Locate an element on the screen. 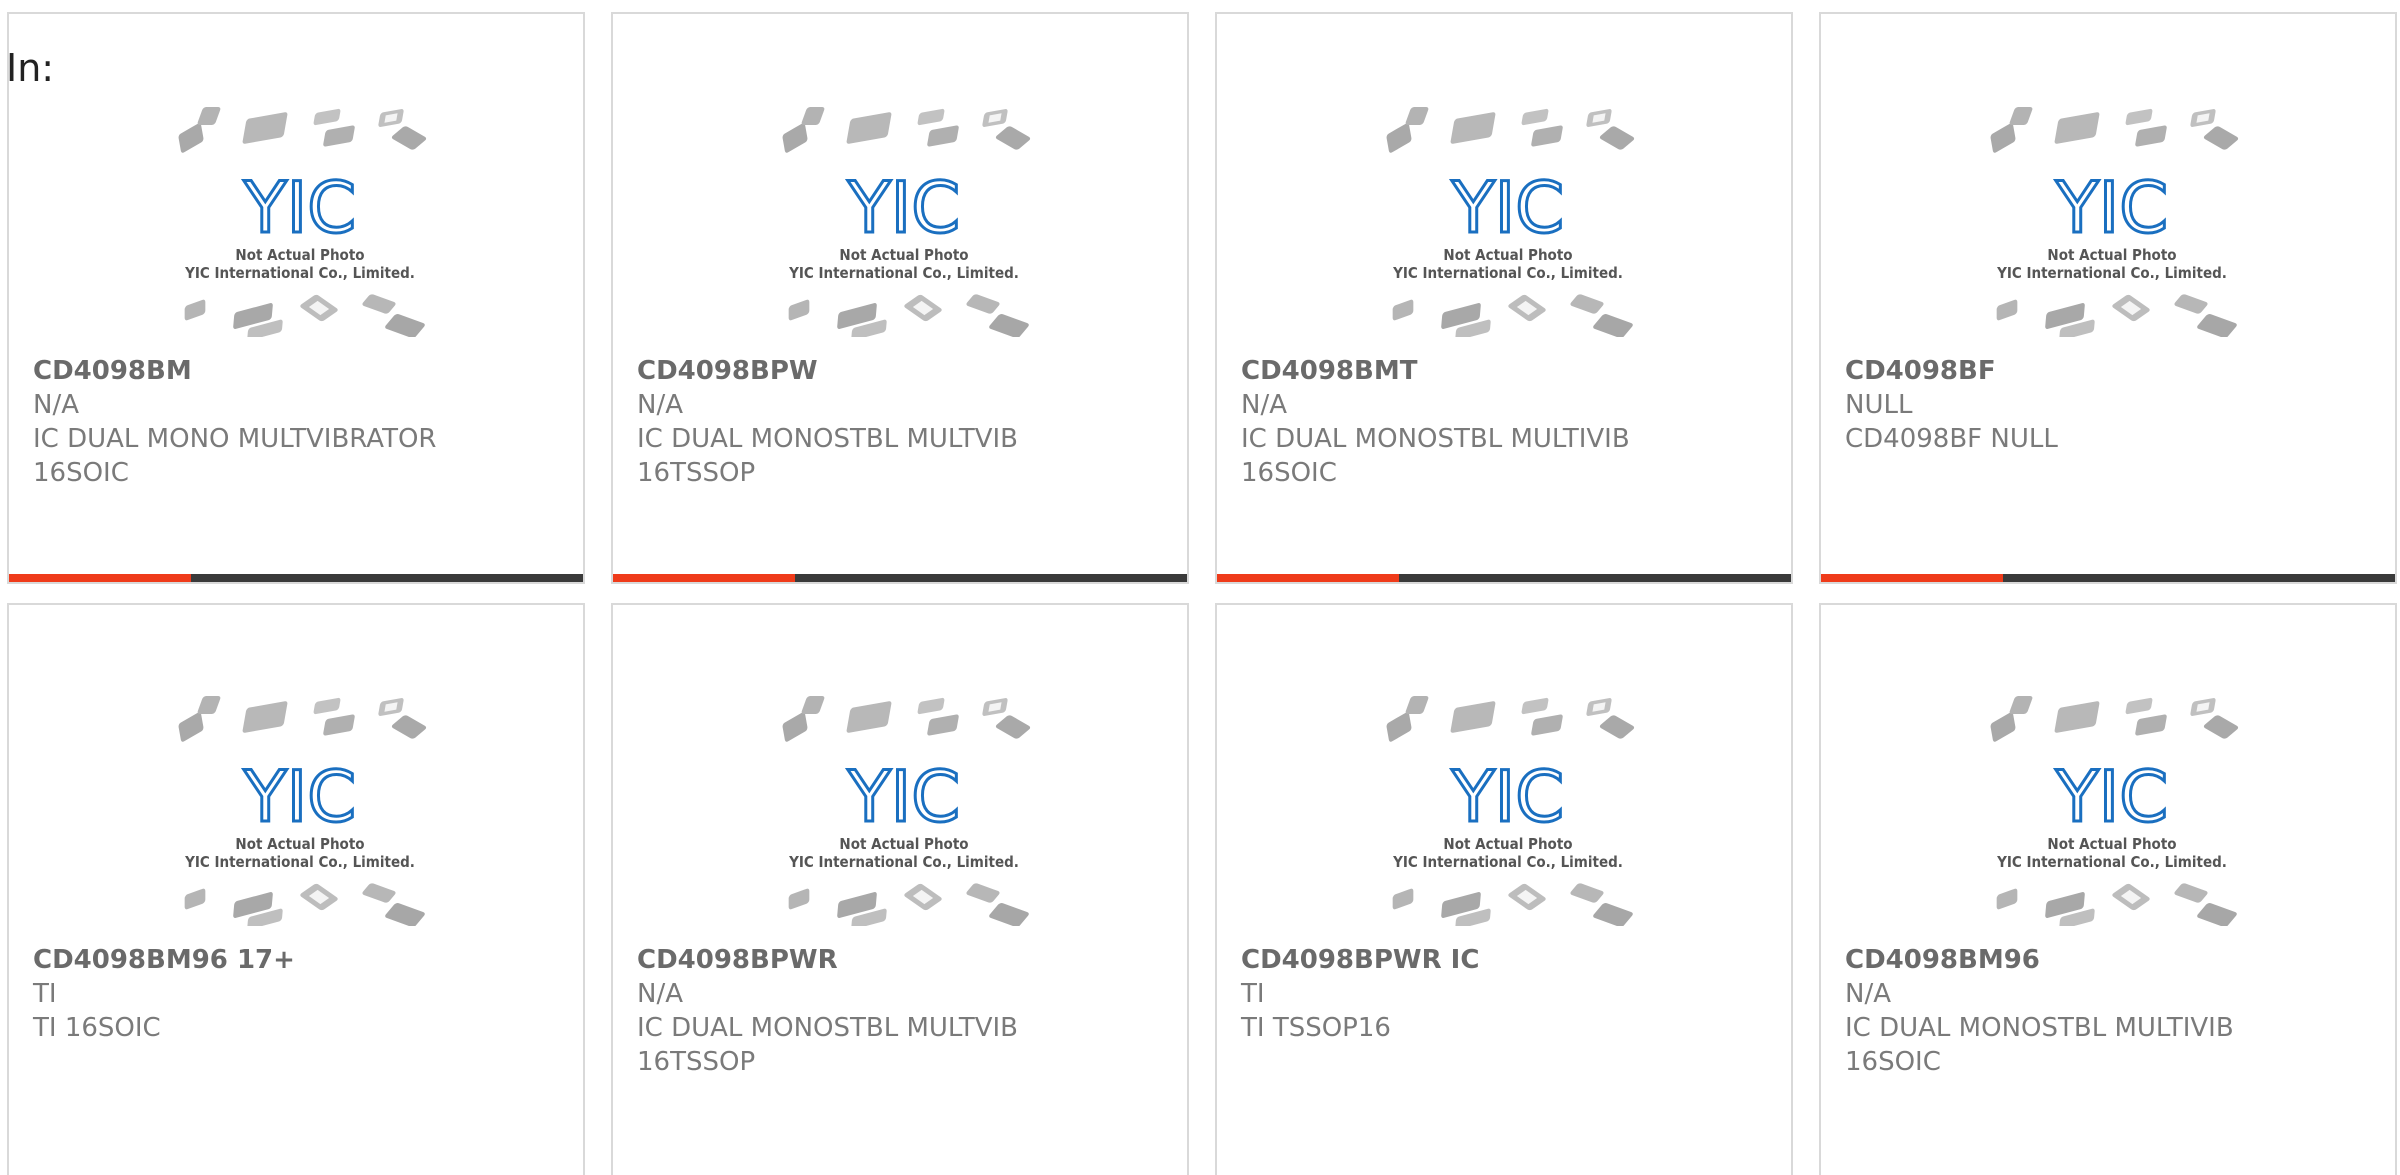  product-part-number: CD4098BPWR IC is located at coordinates (1360, 960).